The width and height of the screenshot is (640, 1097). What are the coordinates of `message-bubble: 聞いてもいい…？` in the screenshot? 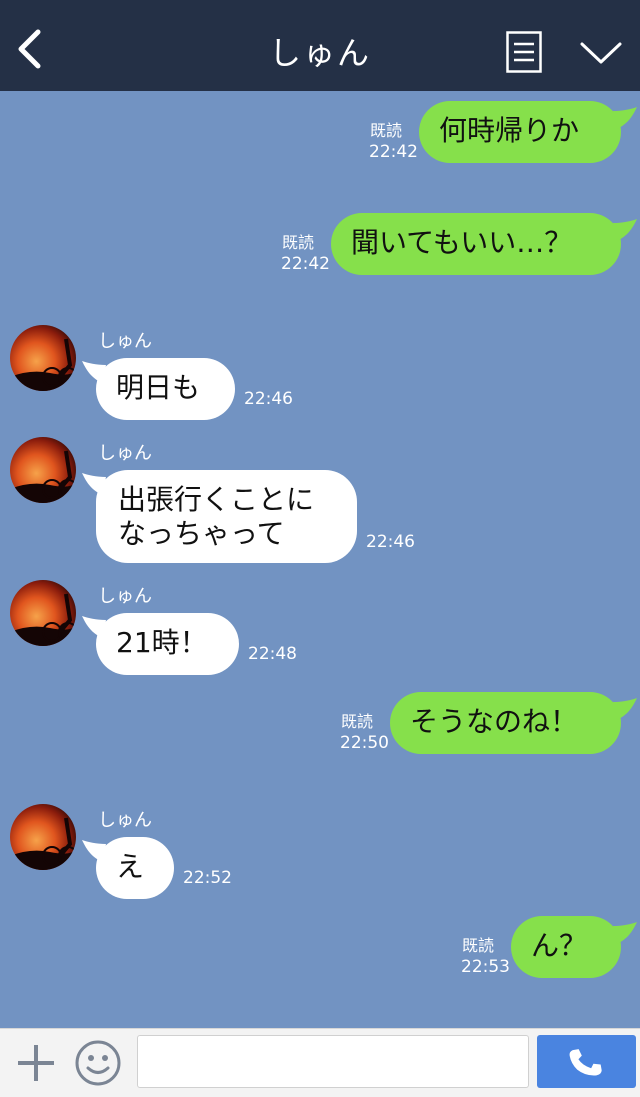 It's located at (476, 244).